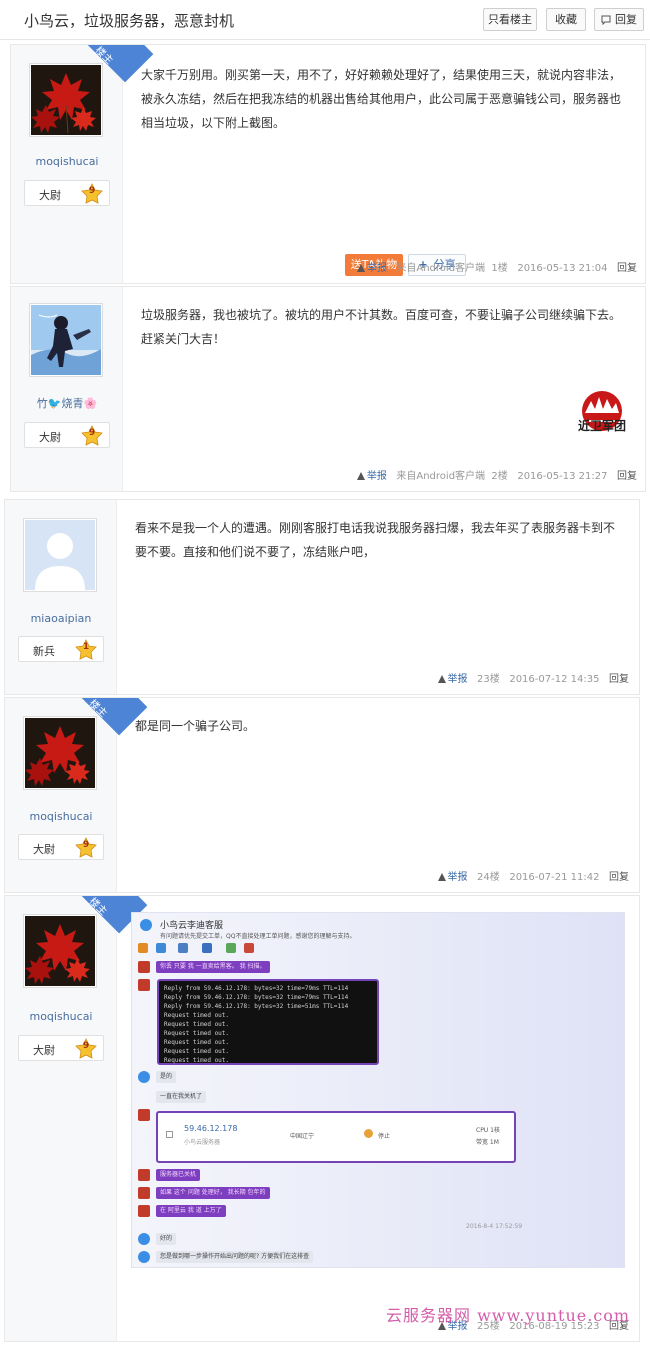 The width and height of the screenshot is (650, 1346). I want to click on emoji-icon, so click(143, 948).